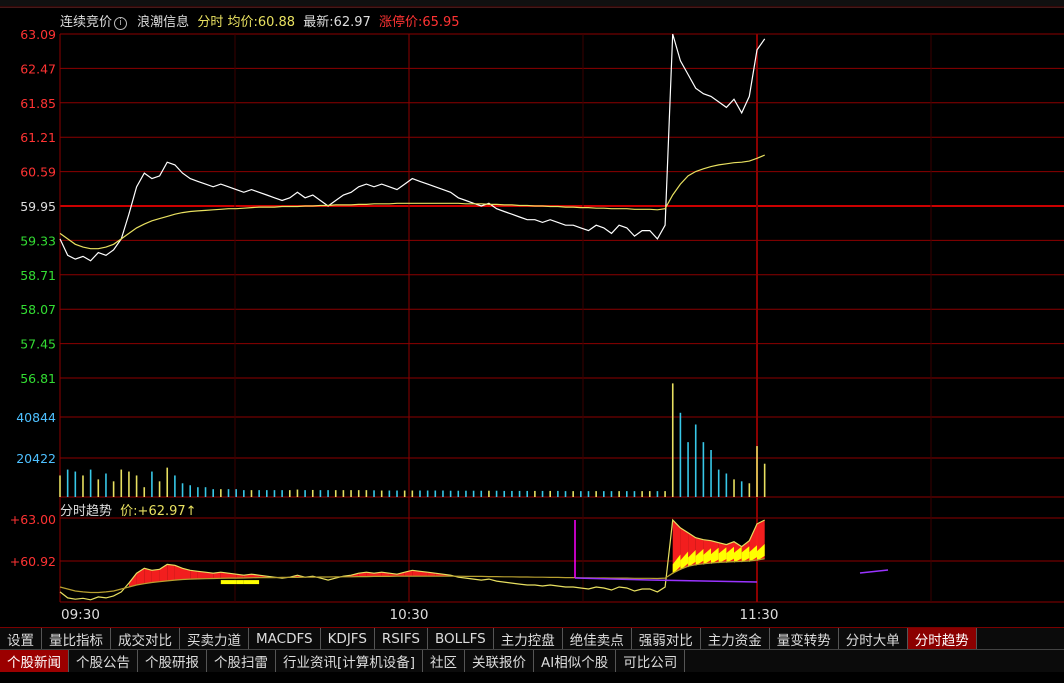 The height and width of the screenshot is (683, 1064). I want to click on news-tab-2: 个股研报, so click(172, 661).